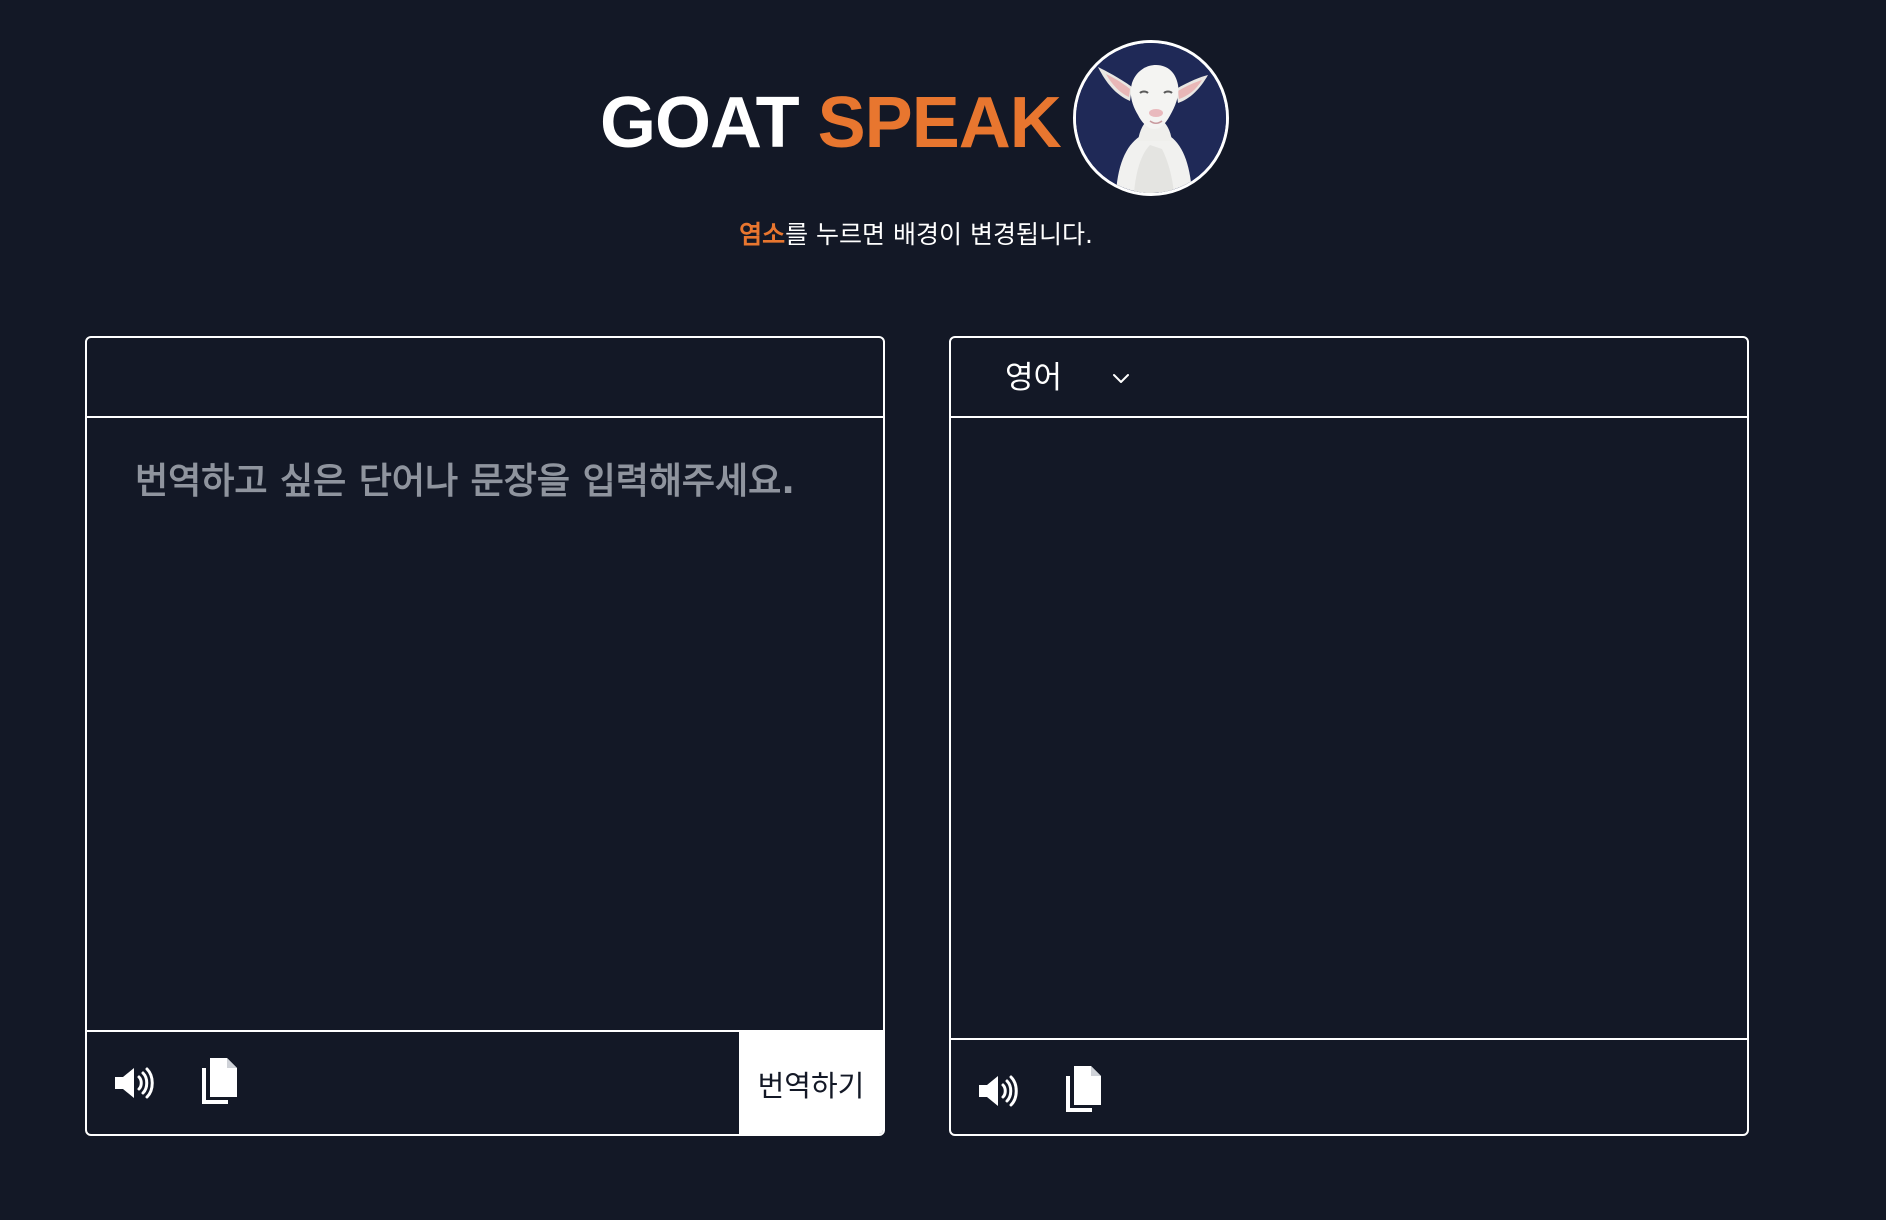 The image size is (1886, 1220). I want to click on target-panel-header: 영어, so click(1349, 378).